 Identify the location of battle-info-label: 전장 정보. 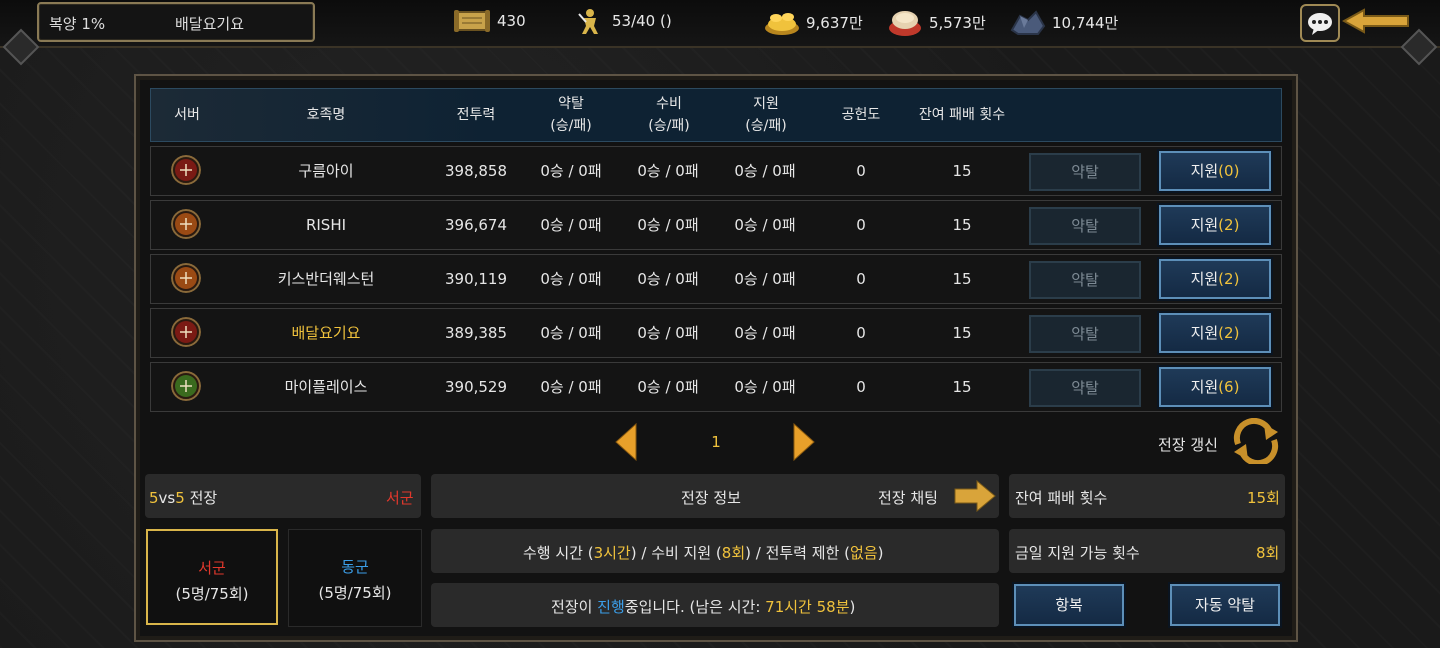
(711, 498).